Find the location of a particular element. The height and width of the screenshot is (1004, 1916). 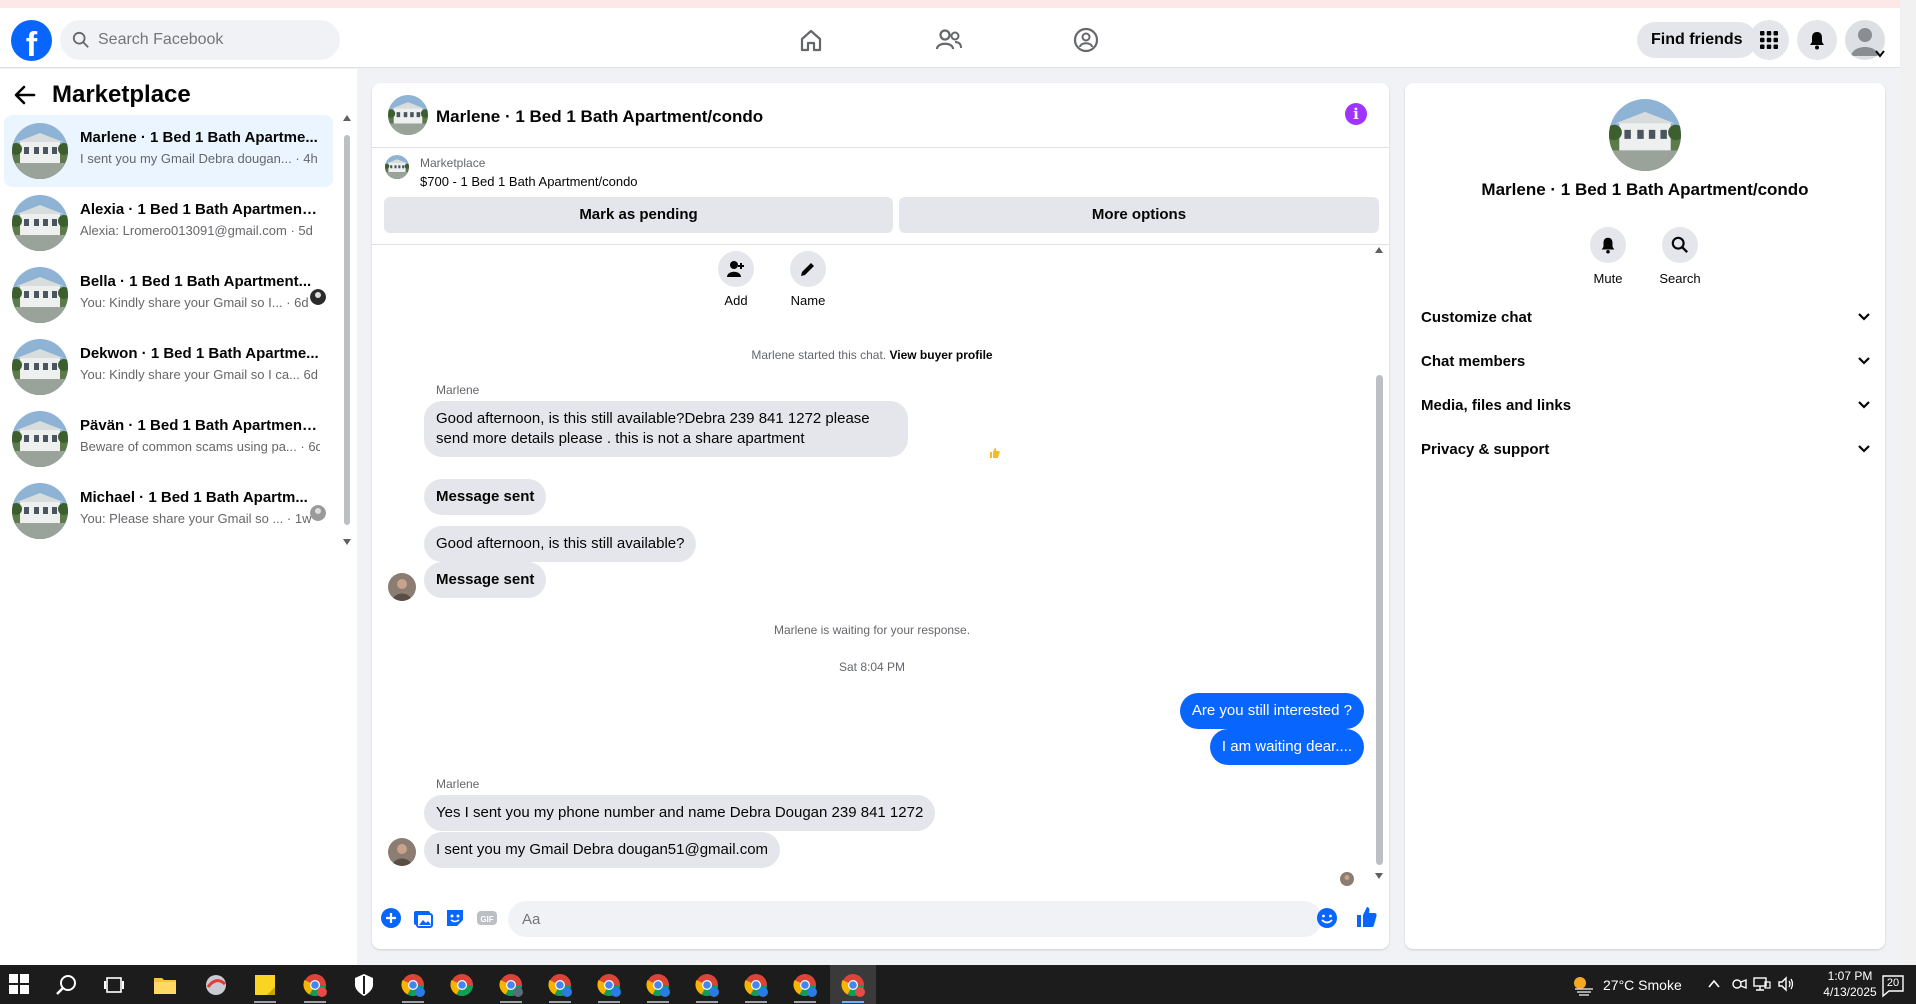

friends-icon is located at coordinates (949, 40).